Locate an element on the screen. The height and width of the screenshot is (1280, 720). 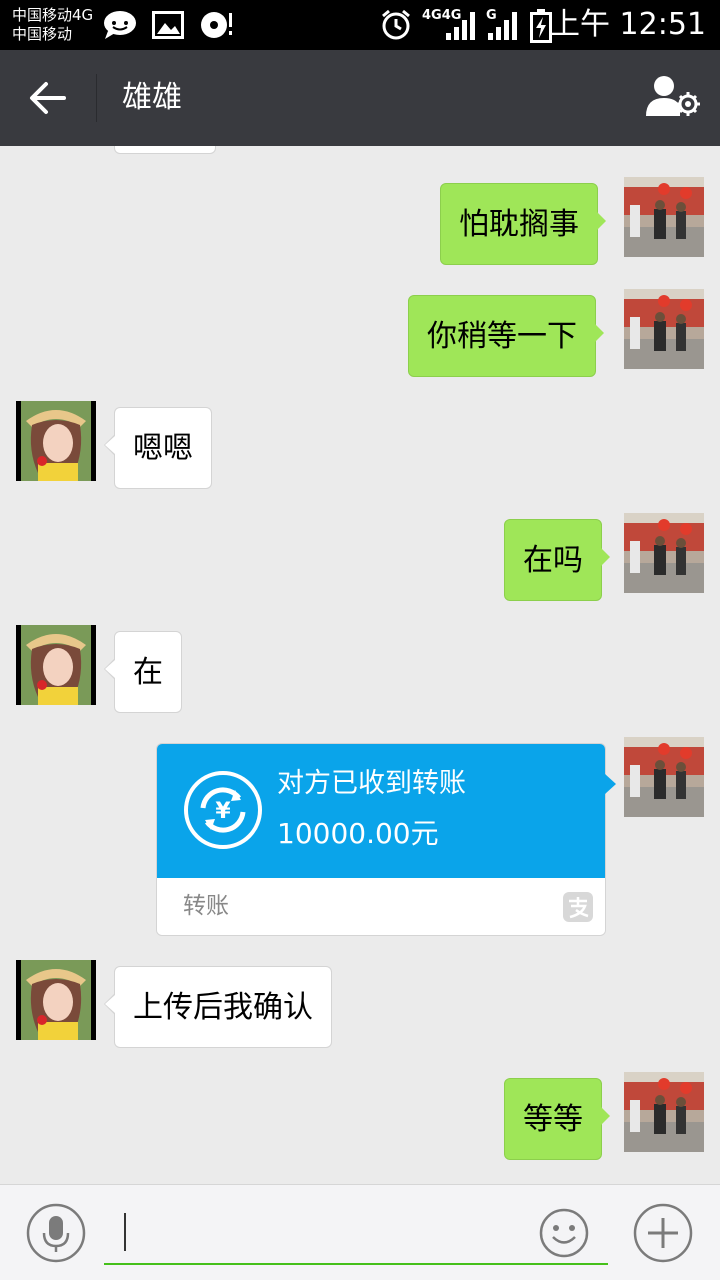
chat-notification-icon is located at coordinates (120, 25).